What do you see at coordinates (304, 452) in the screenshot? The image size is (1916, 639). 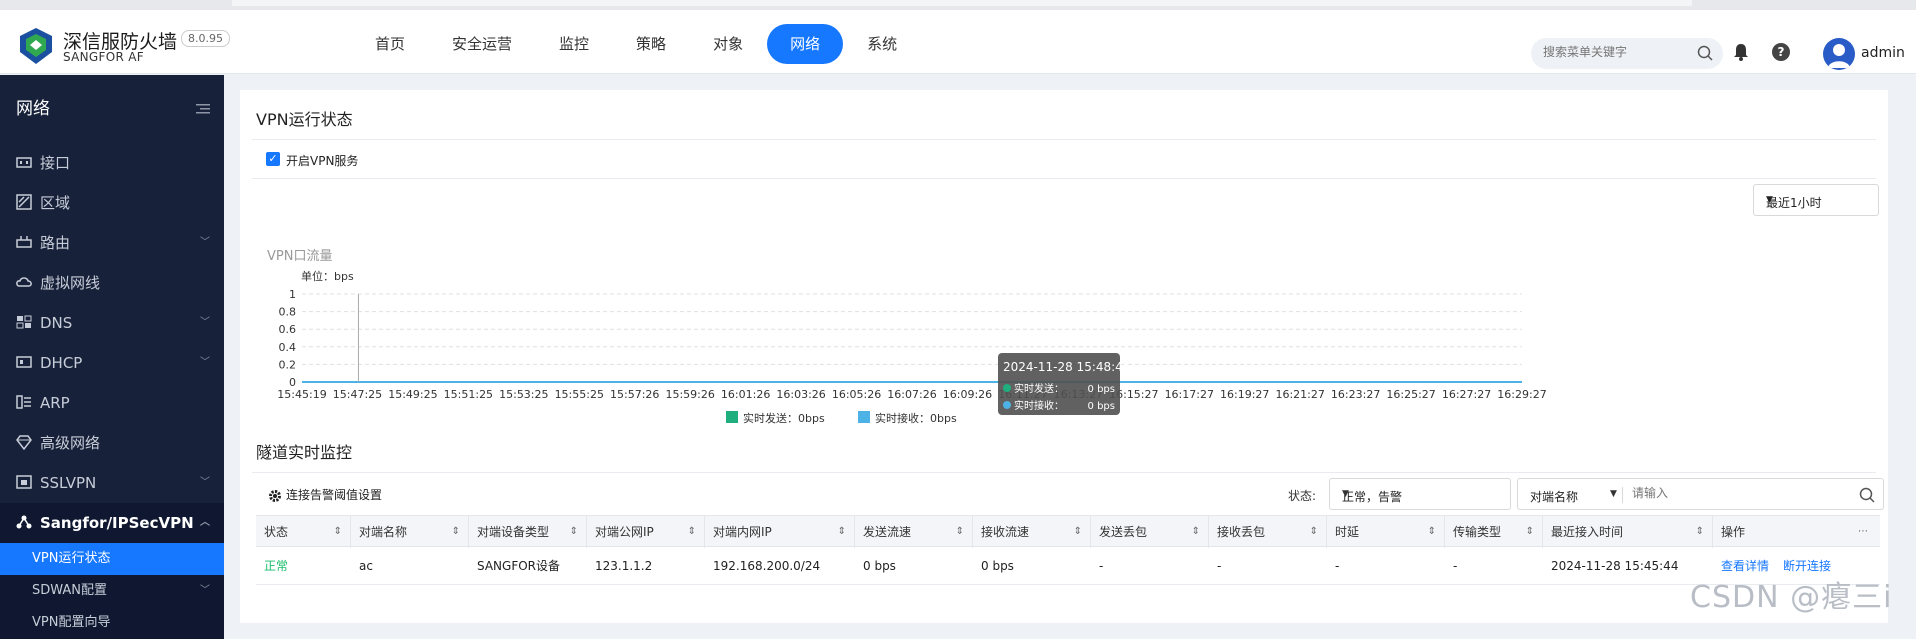 I see `section-title-tunnel: 隧道实时监控` at bounding box center [304, 452].